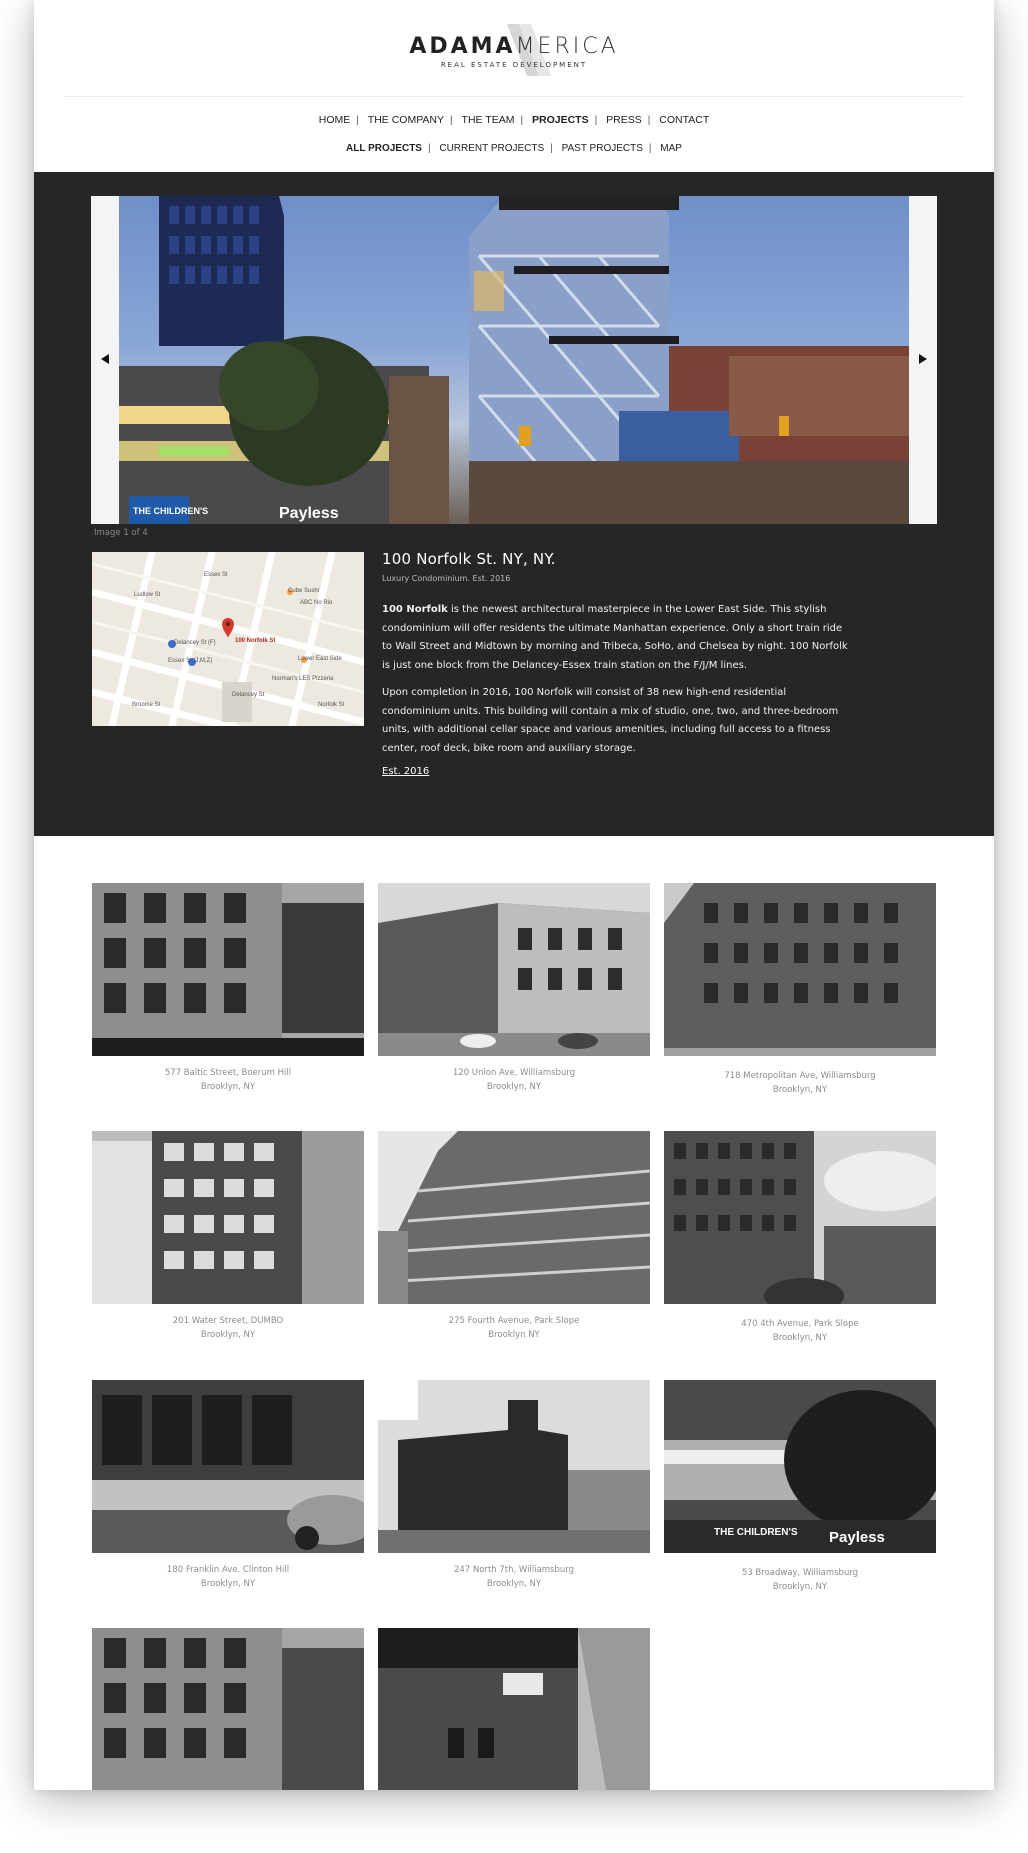 The height and width of the screenshot is (1853, 1028). I want to click on map-pin-label: 100 Norfolk St, so click(255, 641).